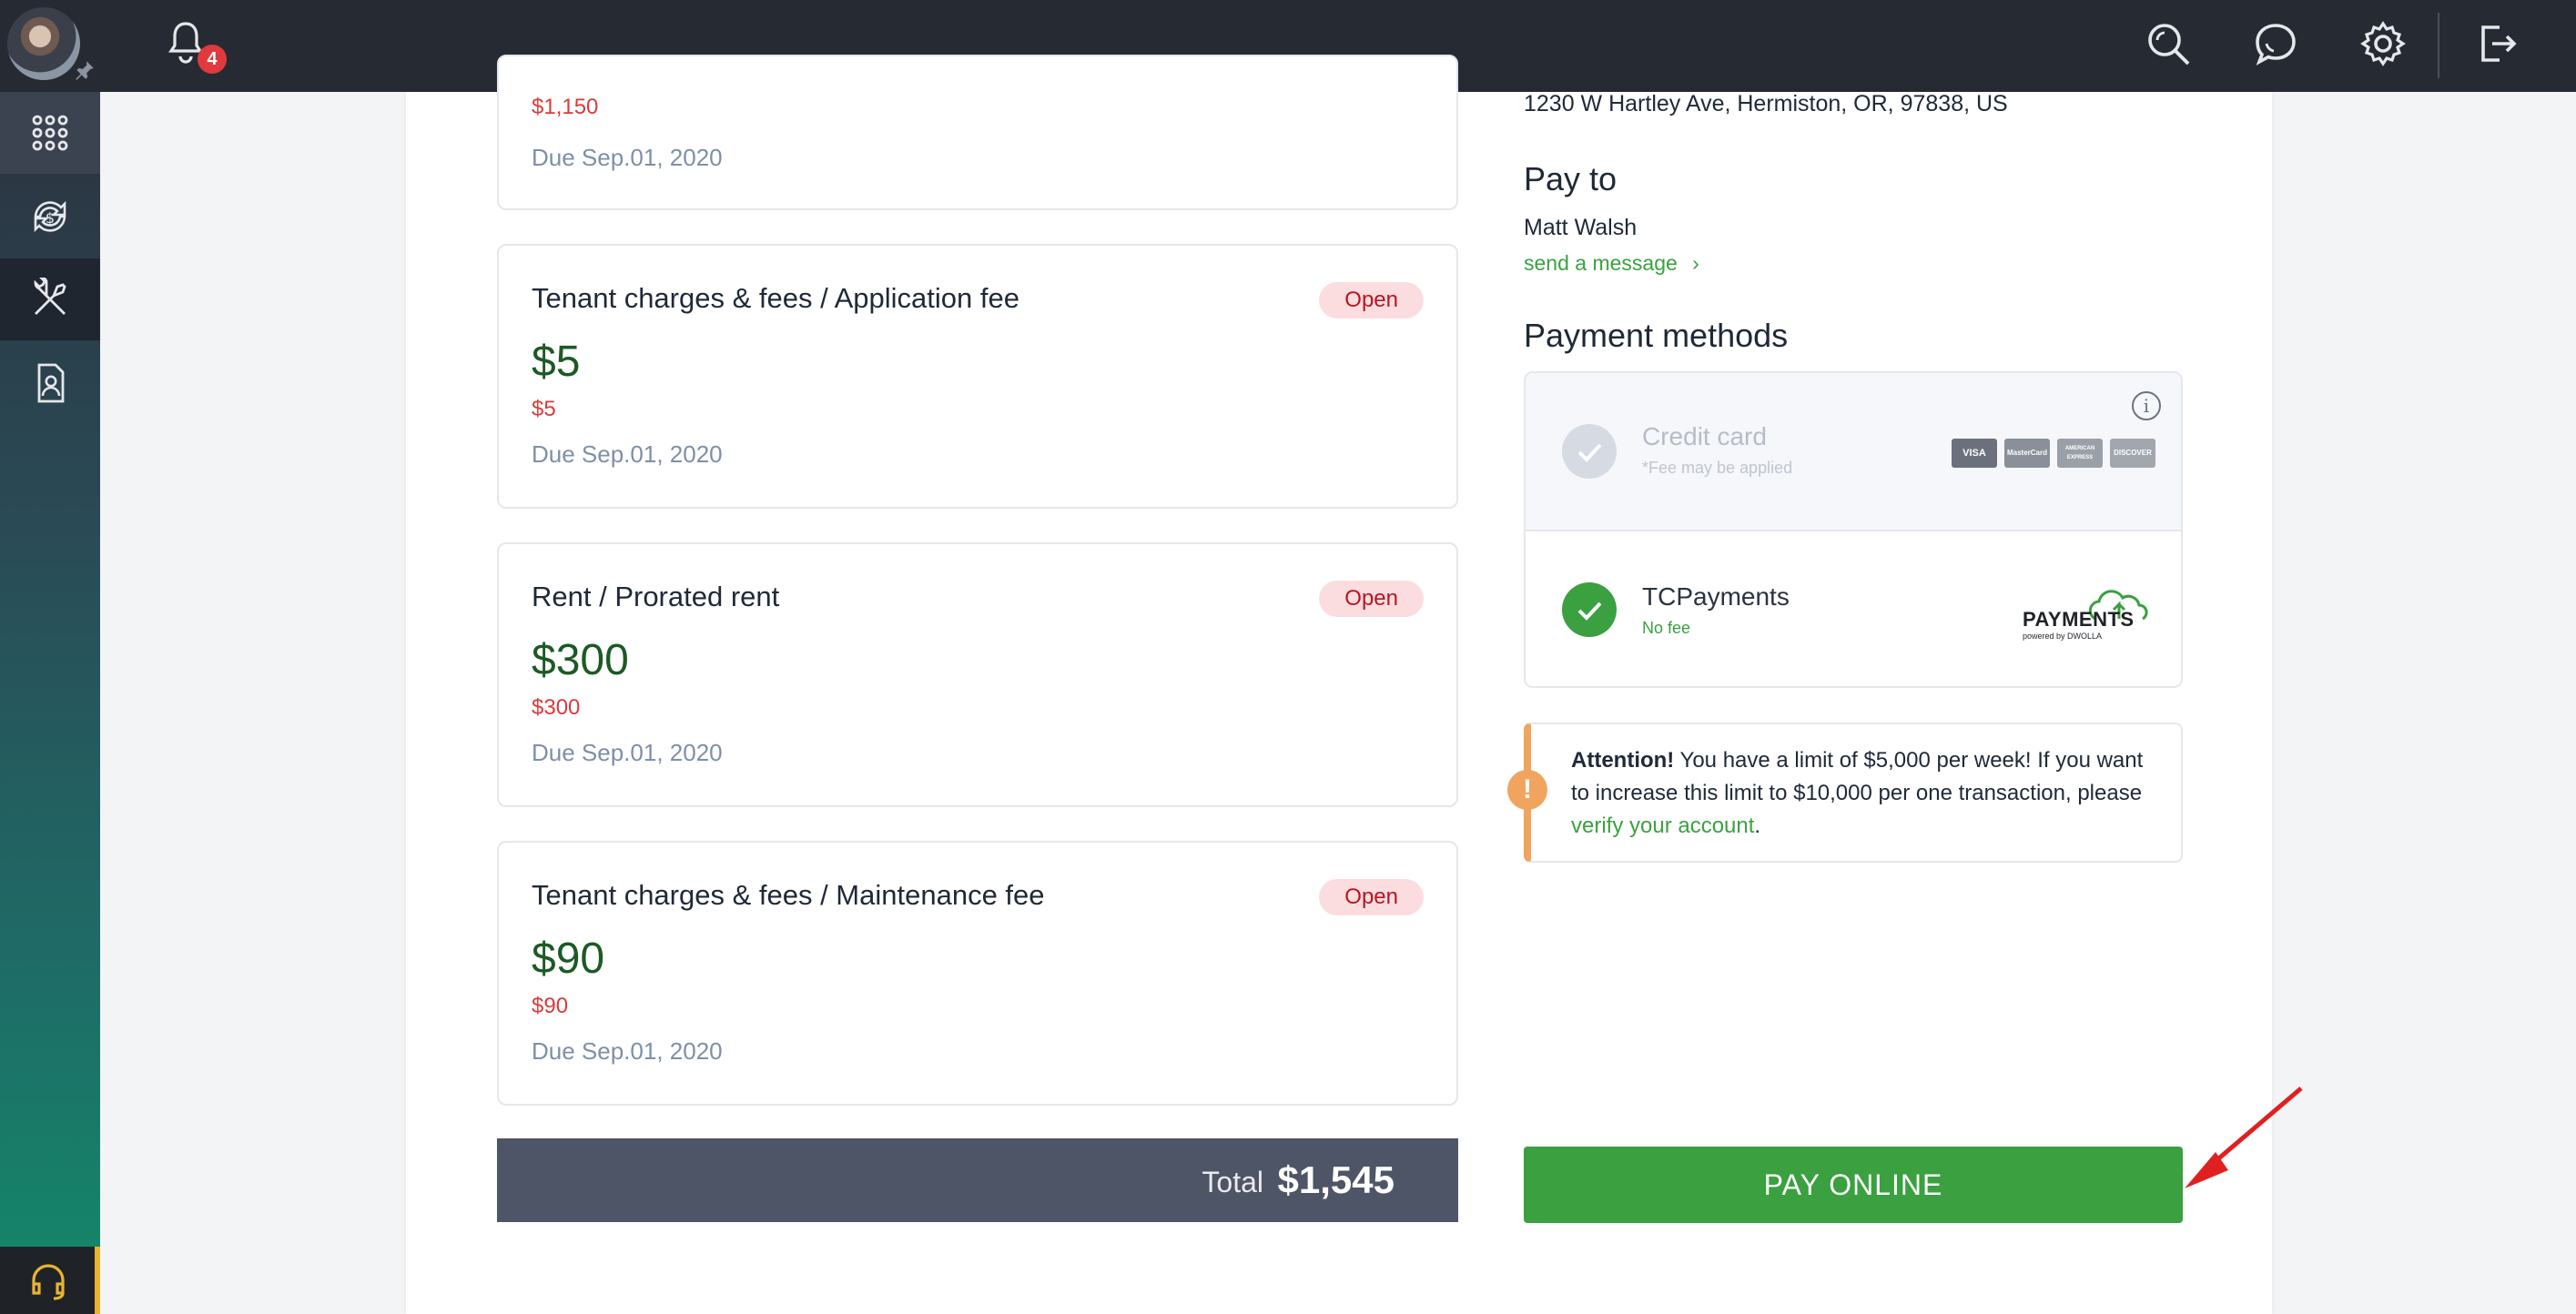  What do you see at coordinates (1853, 1185) in the screenshot?
I see `pay-online-button: PAY ONLINE` at bounding box center [1853, 1185].